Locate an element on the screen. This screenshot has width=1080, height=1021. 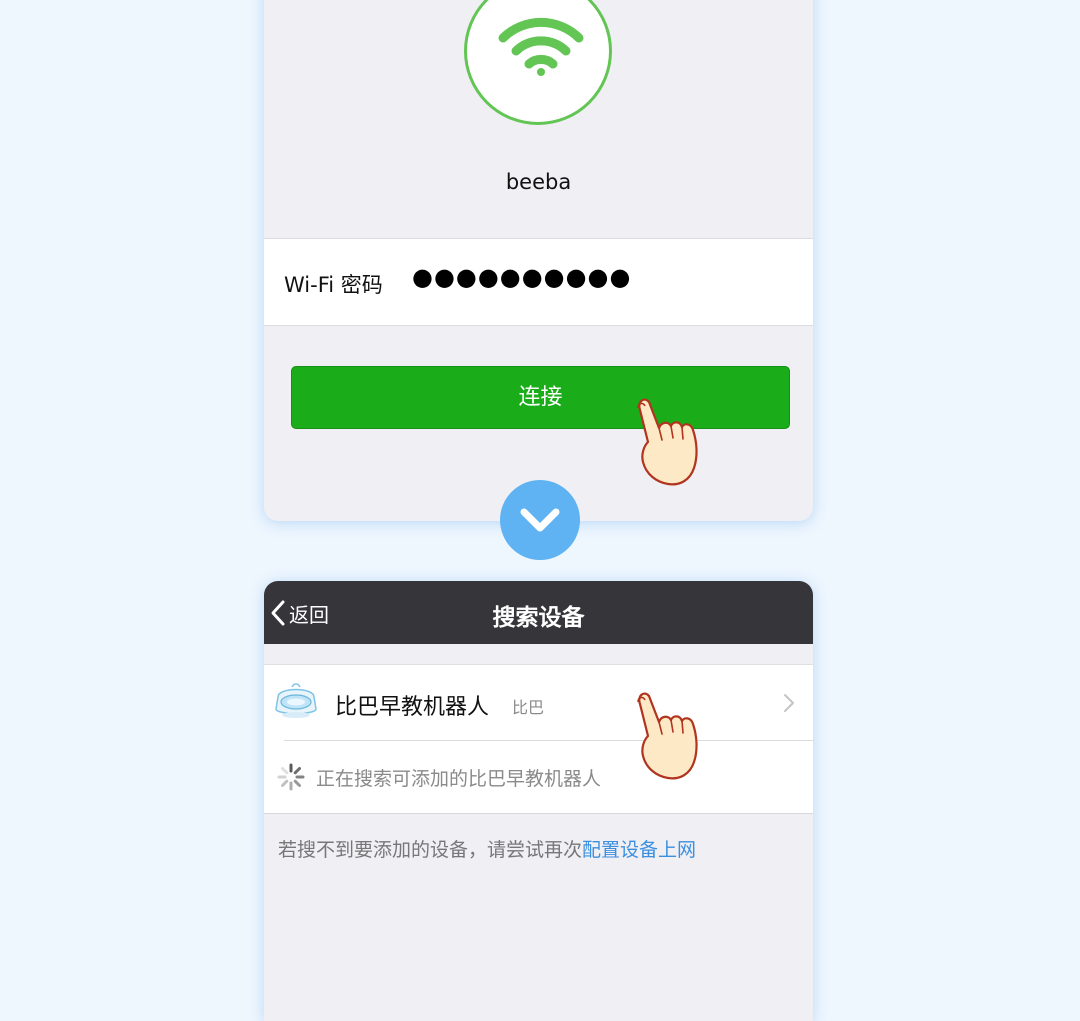
device-list: 比巴早教机器人 比巴 正在搜索可添加的比巴早教机器人 is located at coordinates (538, 739).